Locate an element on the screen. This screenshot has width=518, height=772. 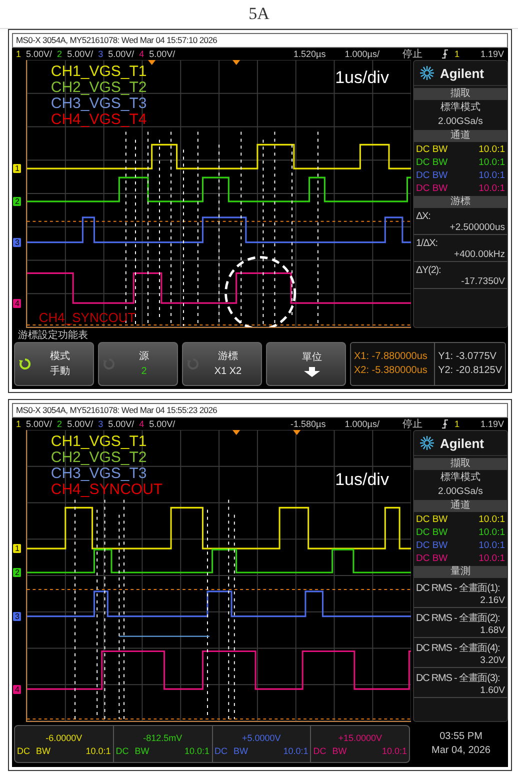
readout-label: DC RMS - 全畫面(2): is located at coordinates (458, 618).